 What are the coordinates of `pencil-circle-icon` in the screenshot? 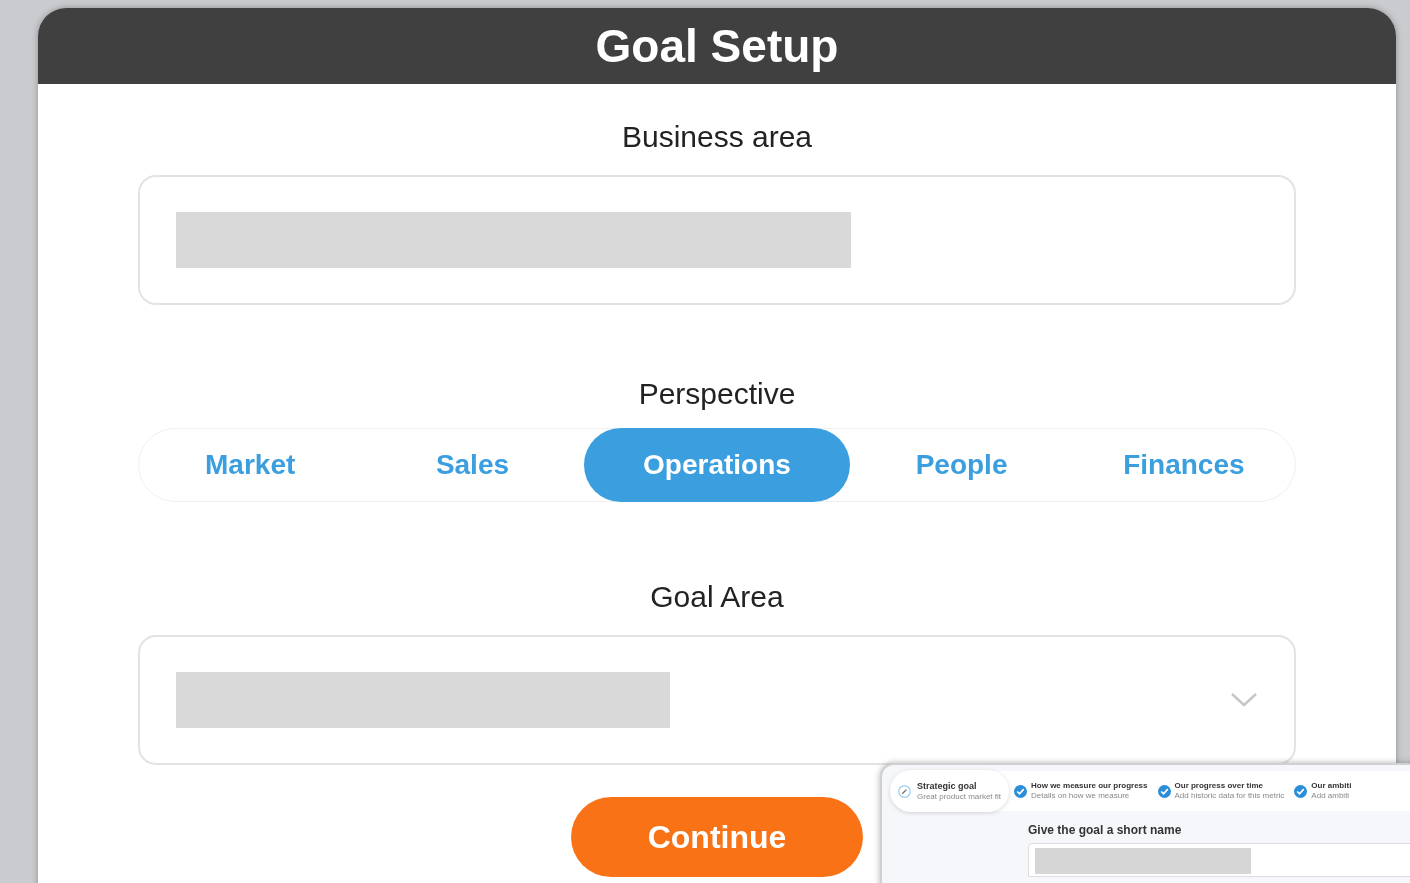 It's located at (904, 791).